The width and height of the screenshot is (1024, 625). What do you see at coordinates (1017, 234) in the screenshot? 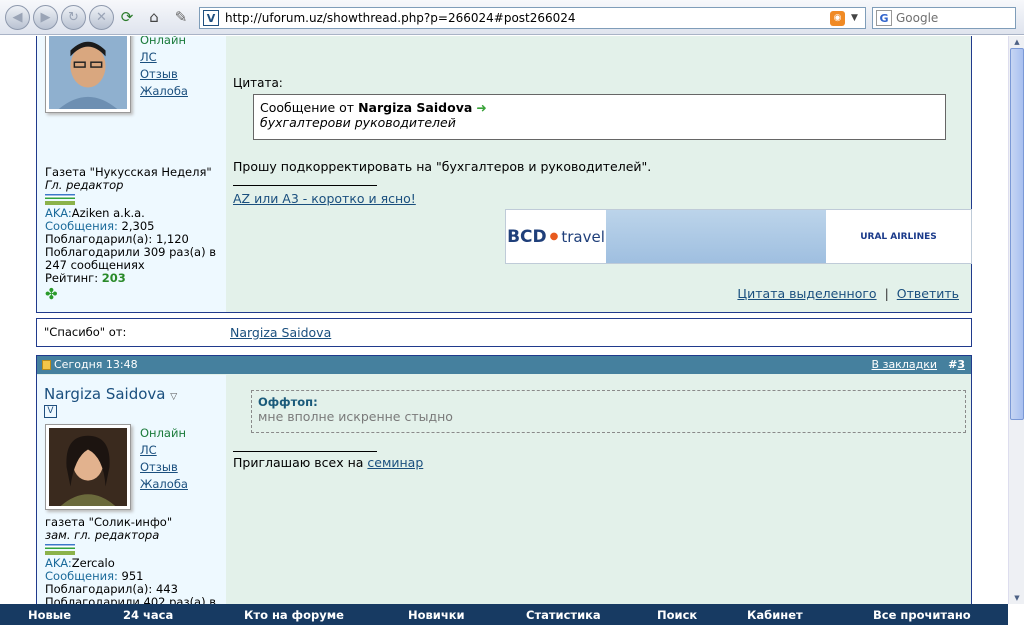
I see `scrollbar-thumb` at bounding box center [1017, 234].